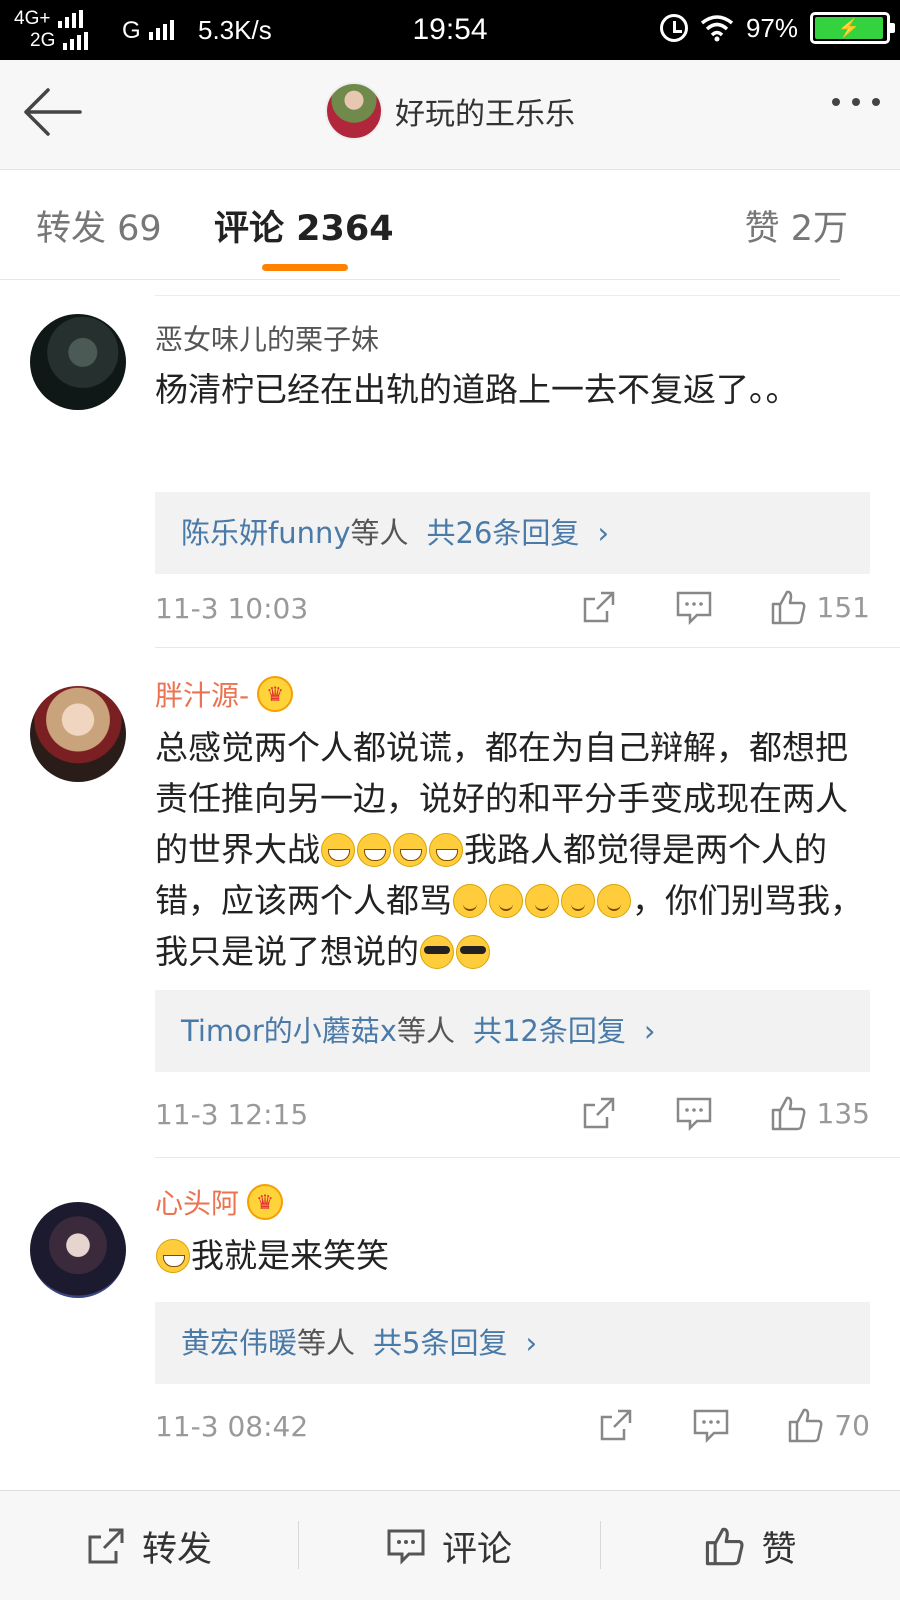  I want to click on comment-meta: 11-3 08:42 70, so click(512, 1429).